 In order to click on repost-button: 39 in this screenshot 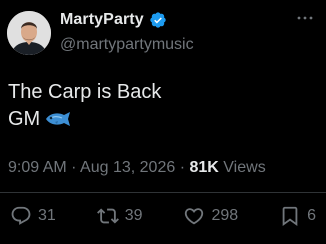, I will do `click(119, 216)`.